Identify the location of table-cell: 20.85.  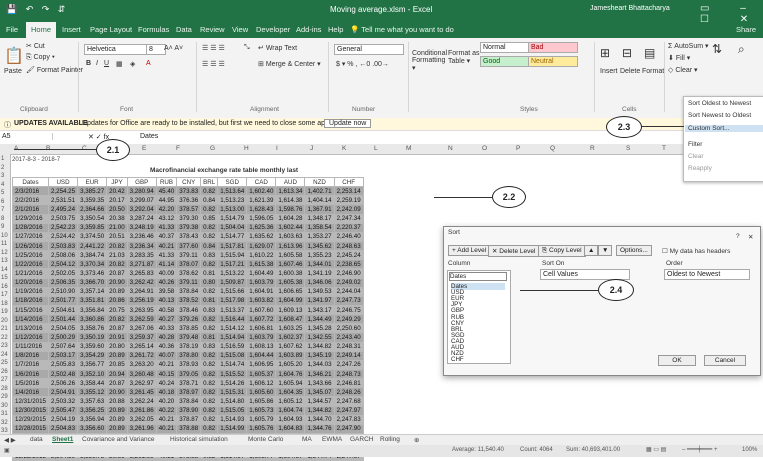
(117, 364).